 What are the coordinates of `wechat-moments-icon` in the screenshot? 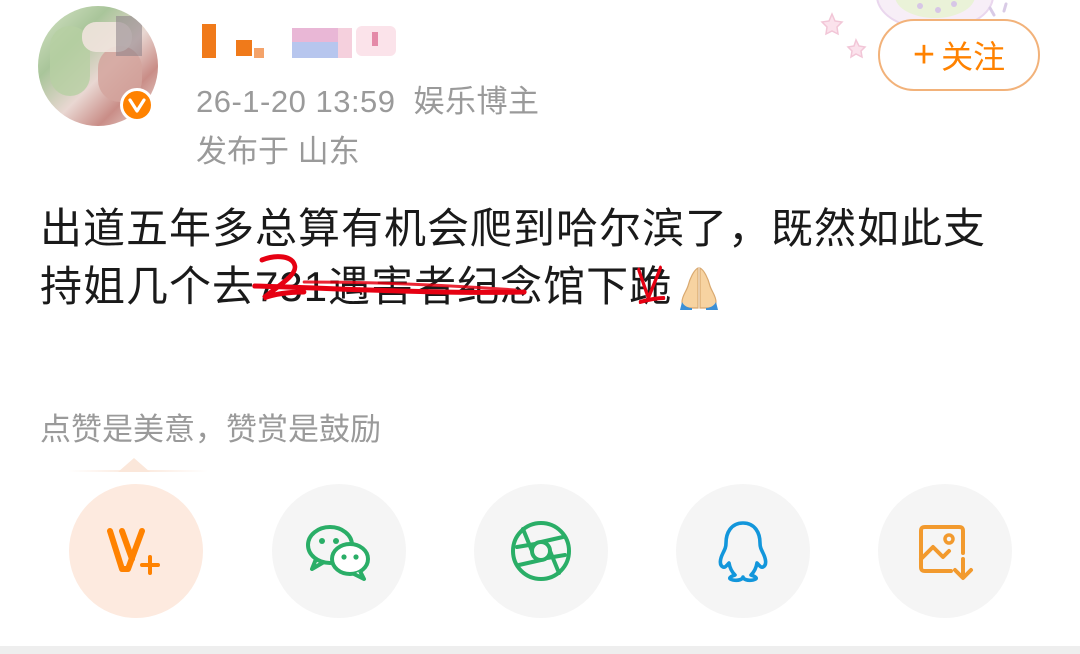 It's located at (541, 551).